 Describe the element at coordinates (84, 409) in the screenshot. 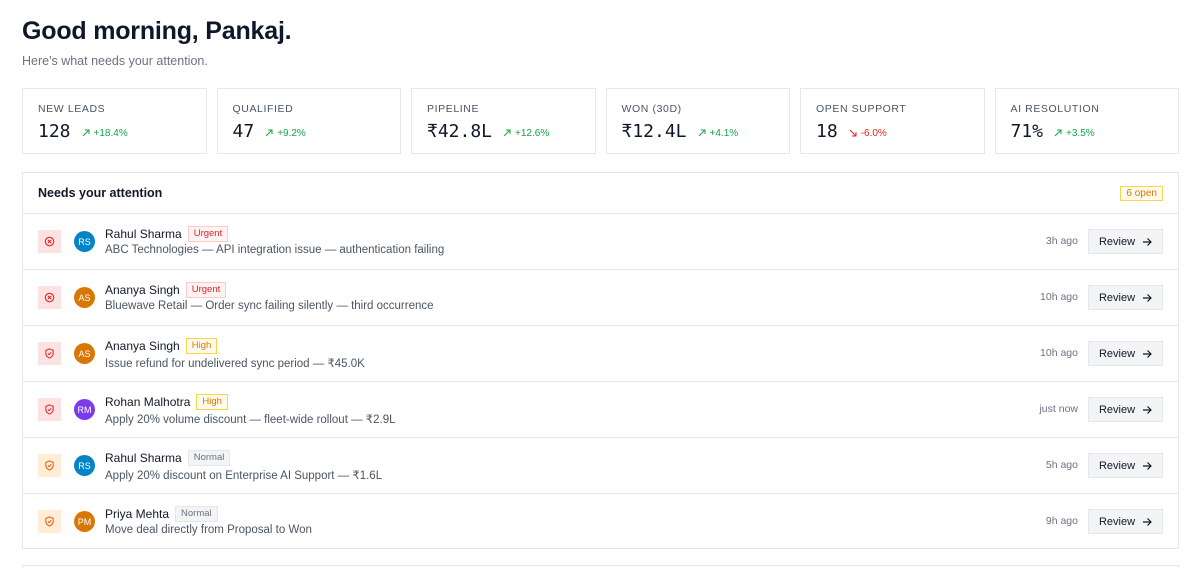

I see `avatar: RM` at that location.